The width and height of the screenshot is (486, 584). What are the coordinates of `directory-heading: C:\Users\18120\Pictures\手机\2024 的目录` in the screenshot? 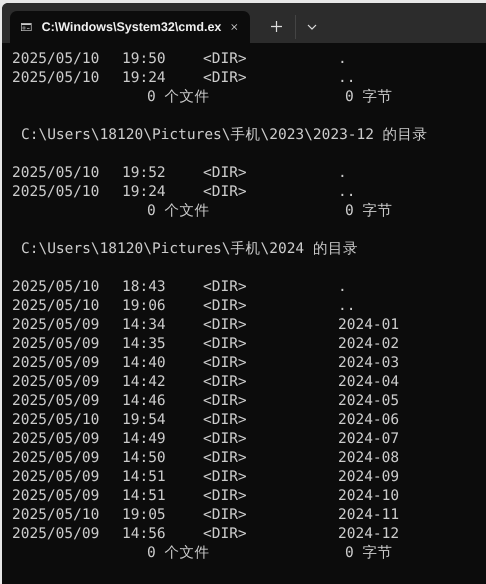 It's located at (189, 249).